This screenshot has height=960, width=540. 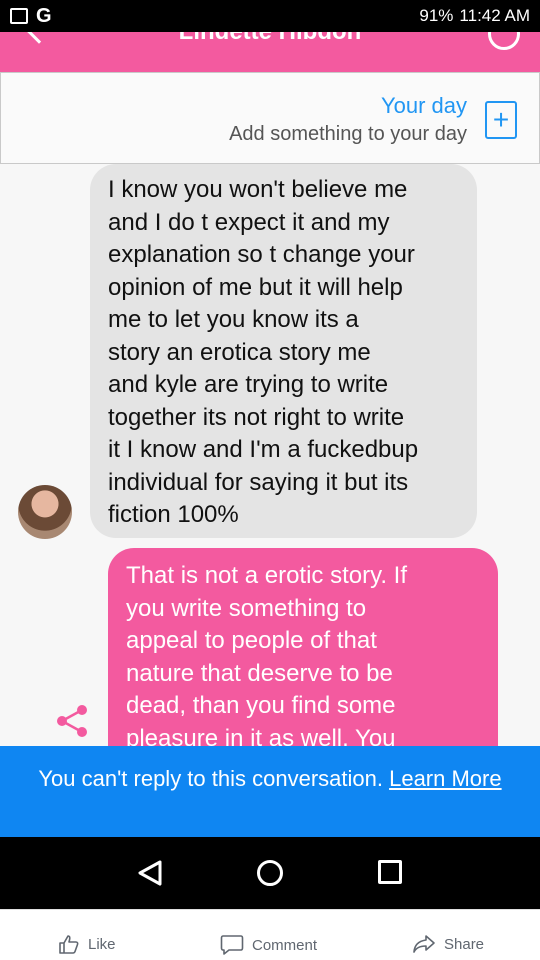 What do you see at coordinates (261, 705) in the screenshot?
I see `message-line: dead, than you find some` at bounding box center [261, 705].